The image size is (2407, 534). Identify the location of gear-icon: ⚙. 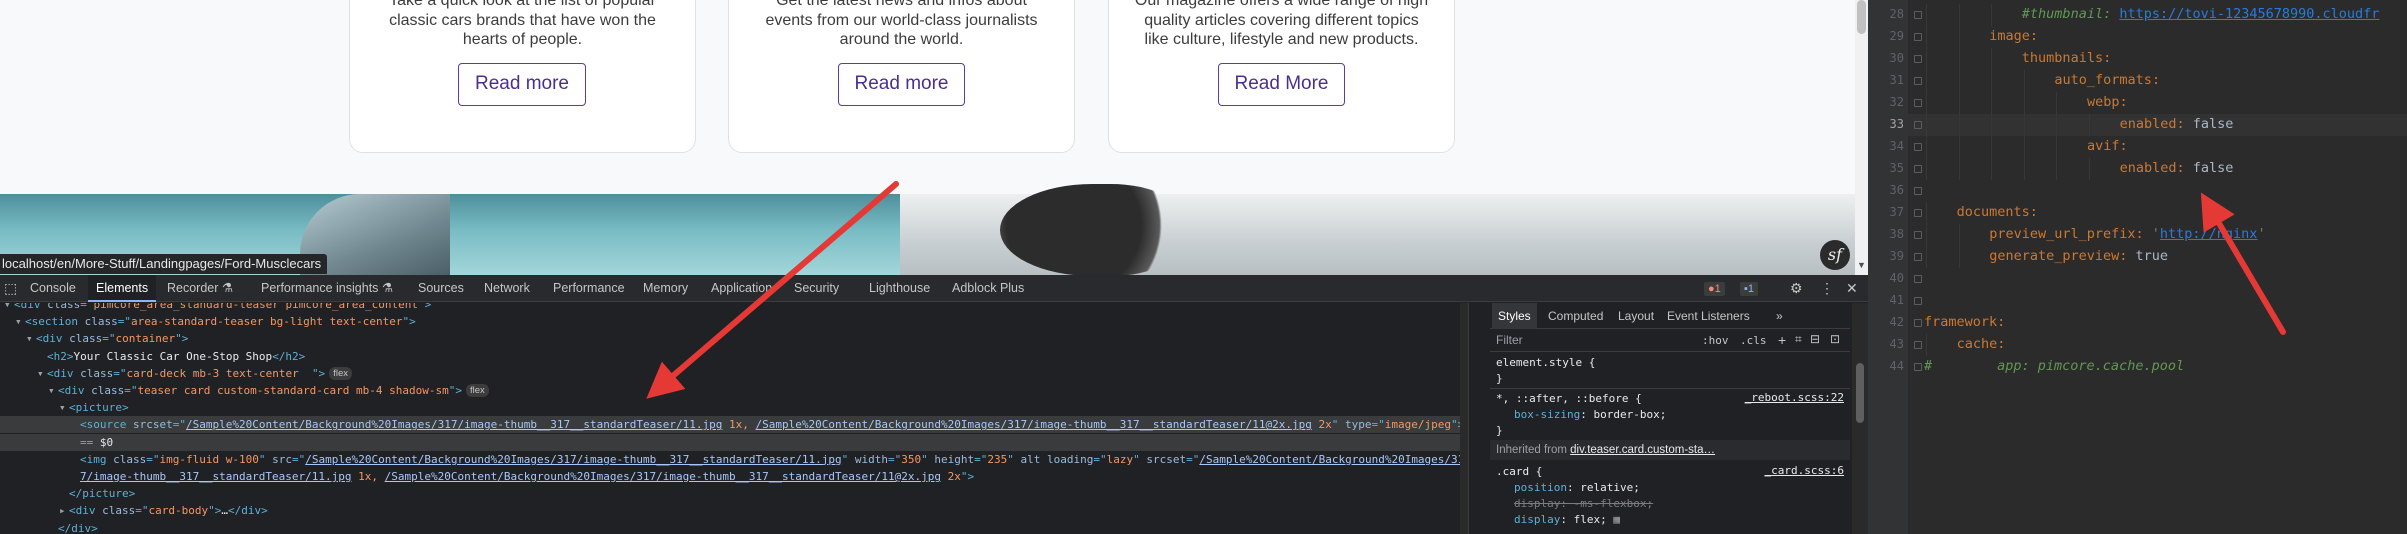
(1796, 288).